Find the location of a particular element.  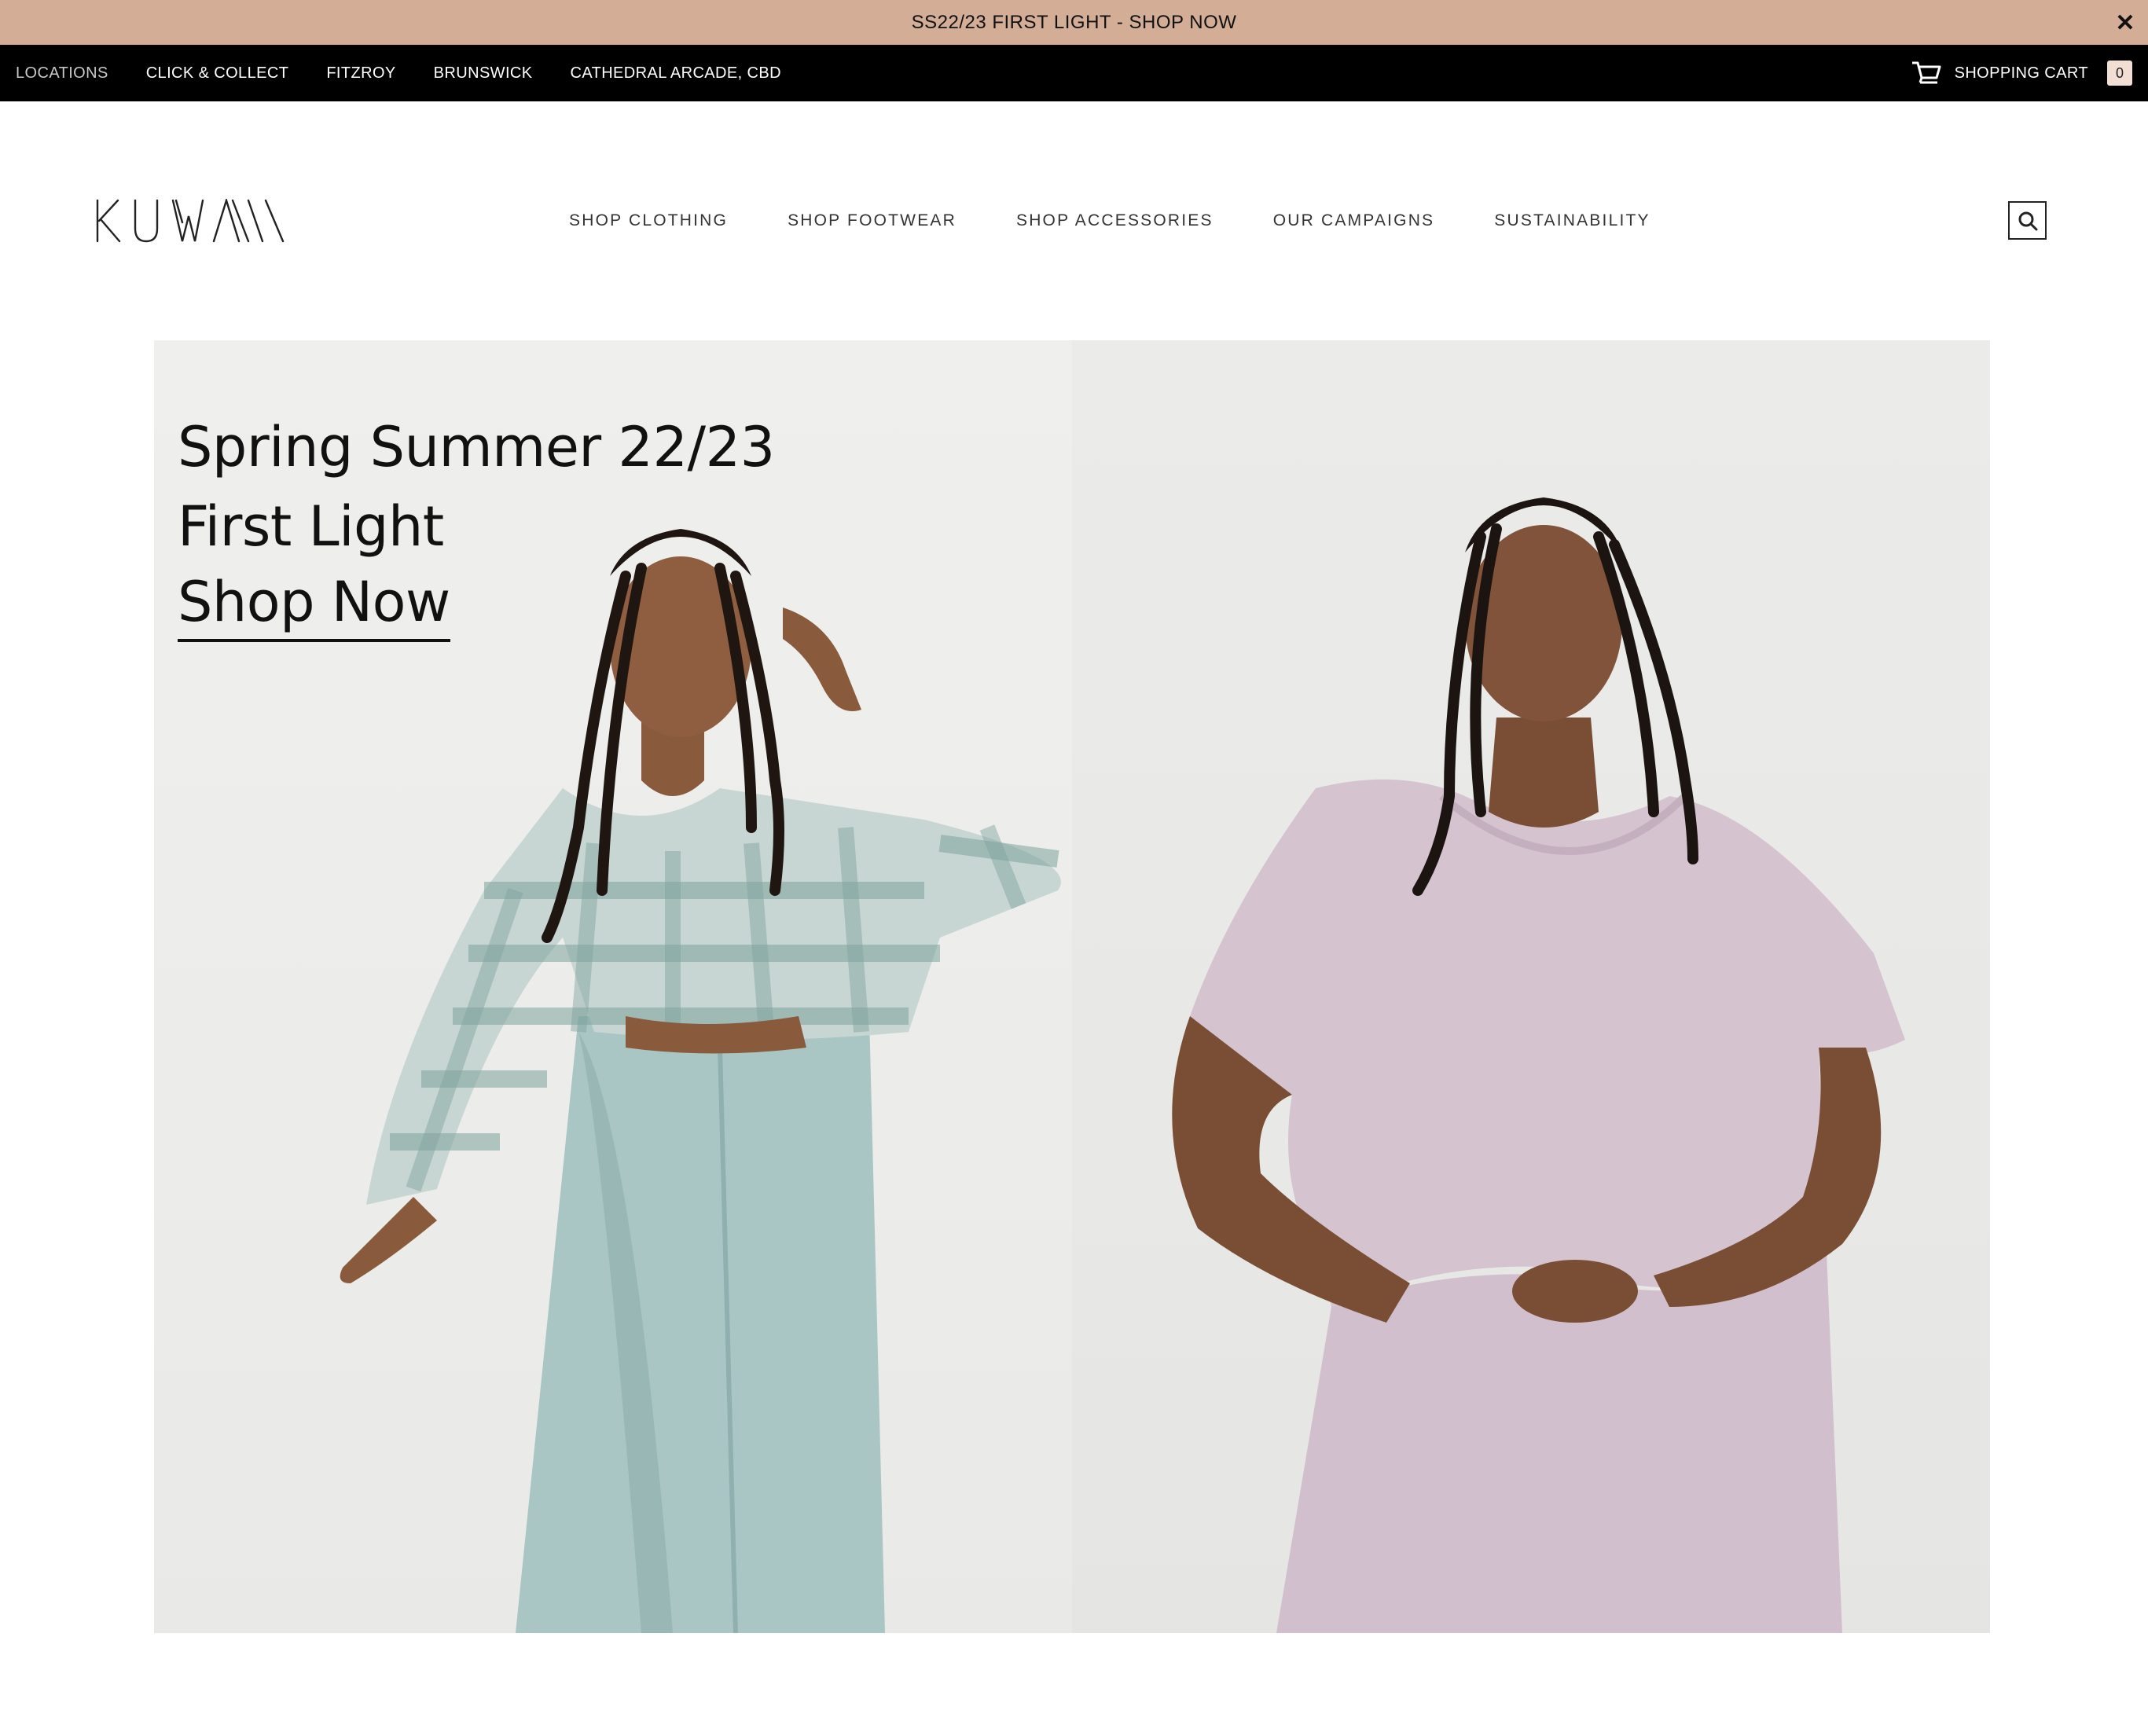

close-icon: ✕ is located at coordinates (2125, 22).